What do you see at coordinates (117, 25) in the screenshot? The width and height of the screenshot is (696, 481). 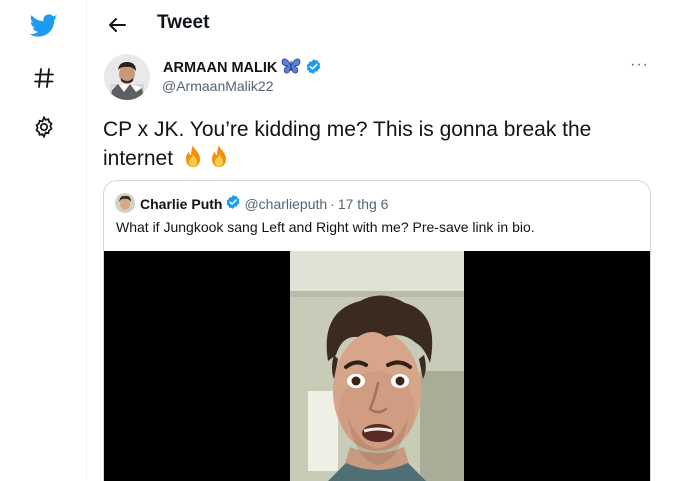 I see `back-arrow-icon` at bounding box center [117, 25].